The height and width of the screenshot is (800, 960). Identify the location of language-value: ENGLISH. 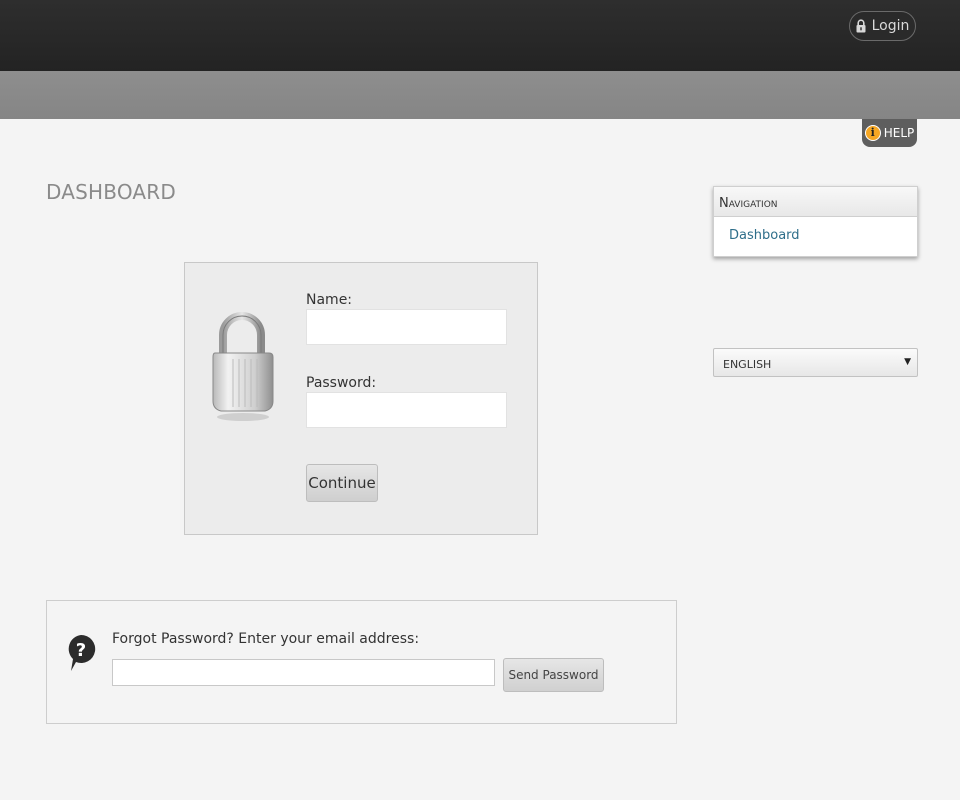
(747, 364).